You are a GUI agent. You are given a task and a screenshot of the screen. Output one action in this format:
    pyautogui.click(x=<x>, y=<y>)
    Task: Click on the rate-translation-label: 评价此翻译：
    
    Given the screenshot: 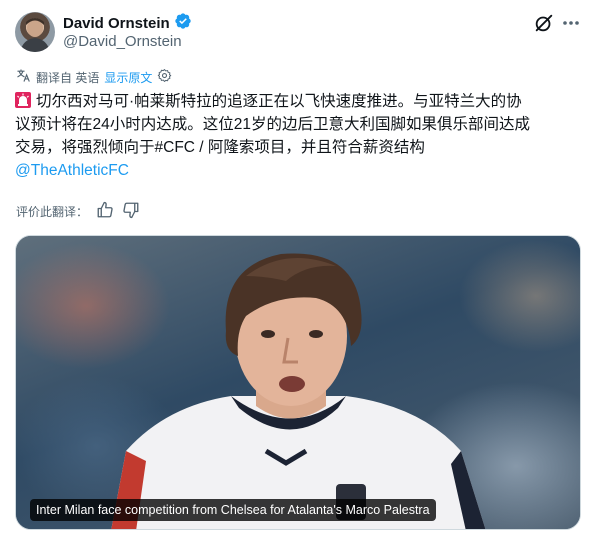 What is the action you would take?
    pyautogui.click(x=52, y=212)
    